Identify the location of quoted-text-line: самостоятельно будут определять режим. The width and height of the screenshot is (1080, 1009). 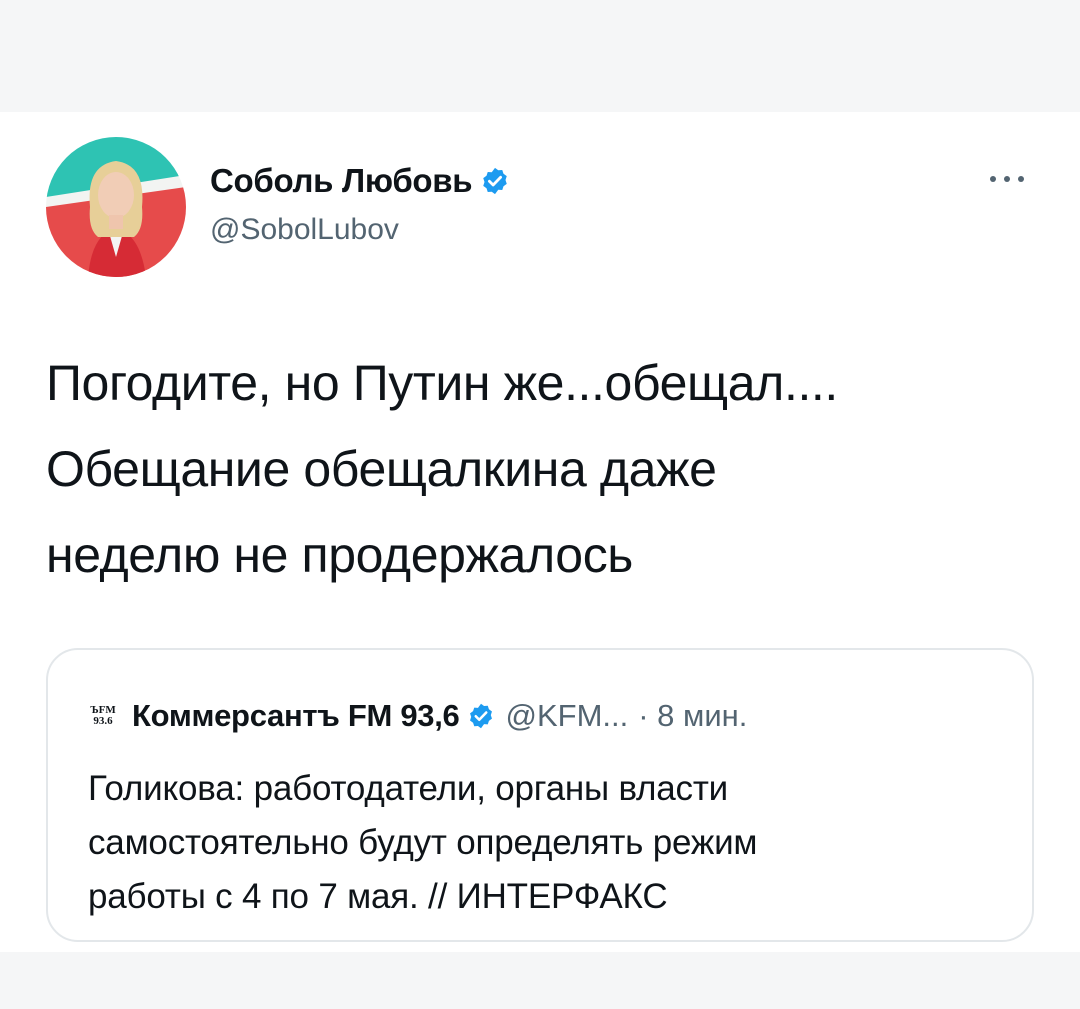
(423, 842).